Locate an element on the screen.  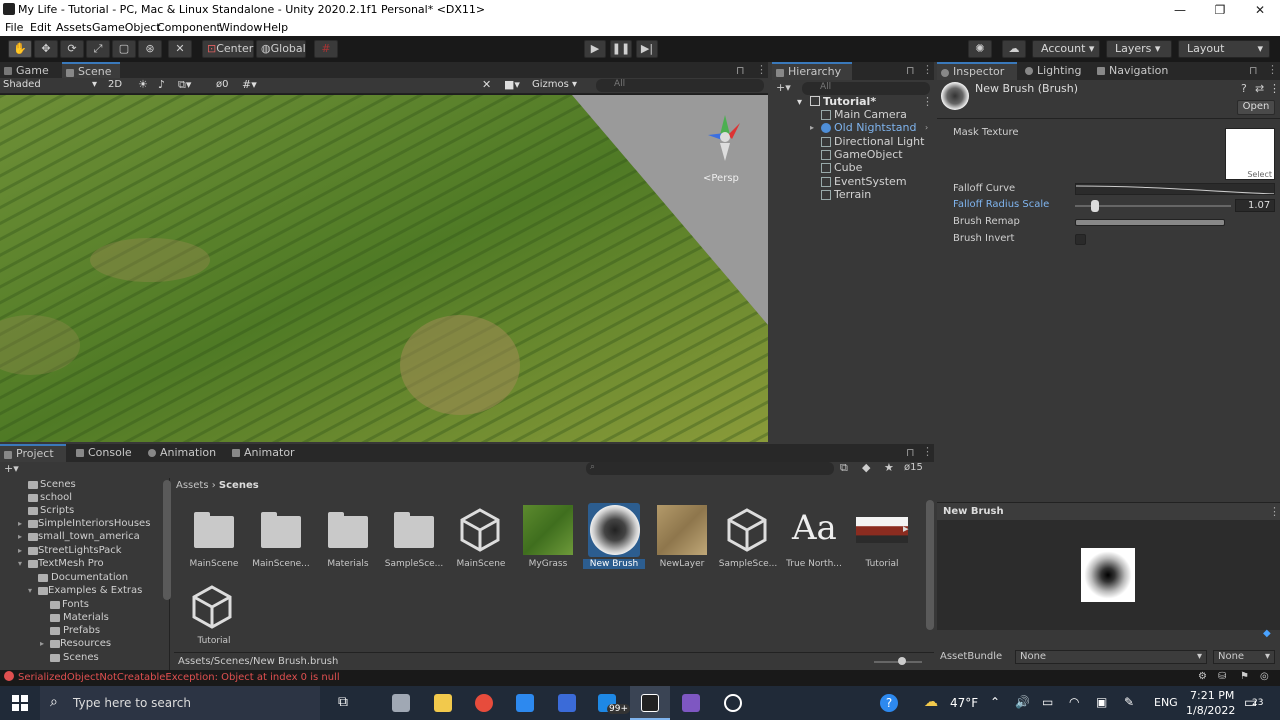
pause-button-icon: ❚❚ is located at coordinates (621, 49).